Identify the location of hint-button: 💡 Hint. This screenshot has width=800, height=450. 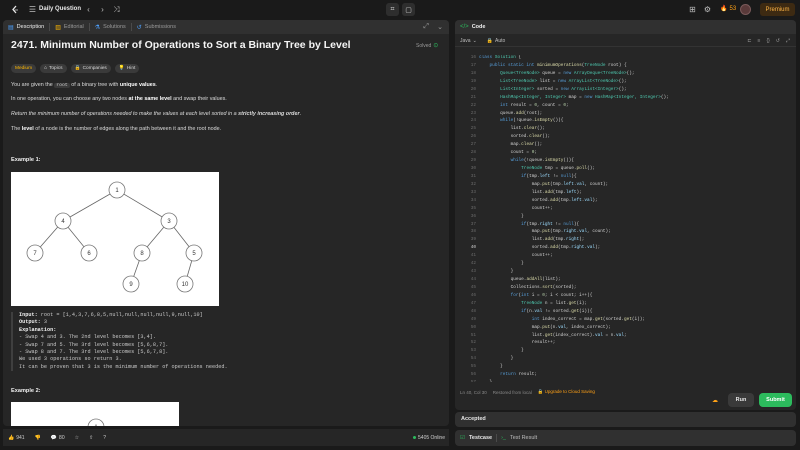
(127, 68).